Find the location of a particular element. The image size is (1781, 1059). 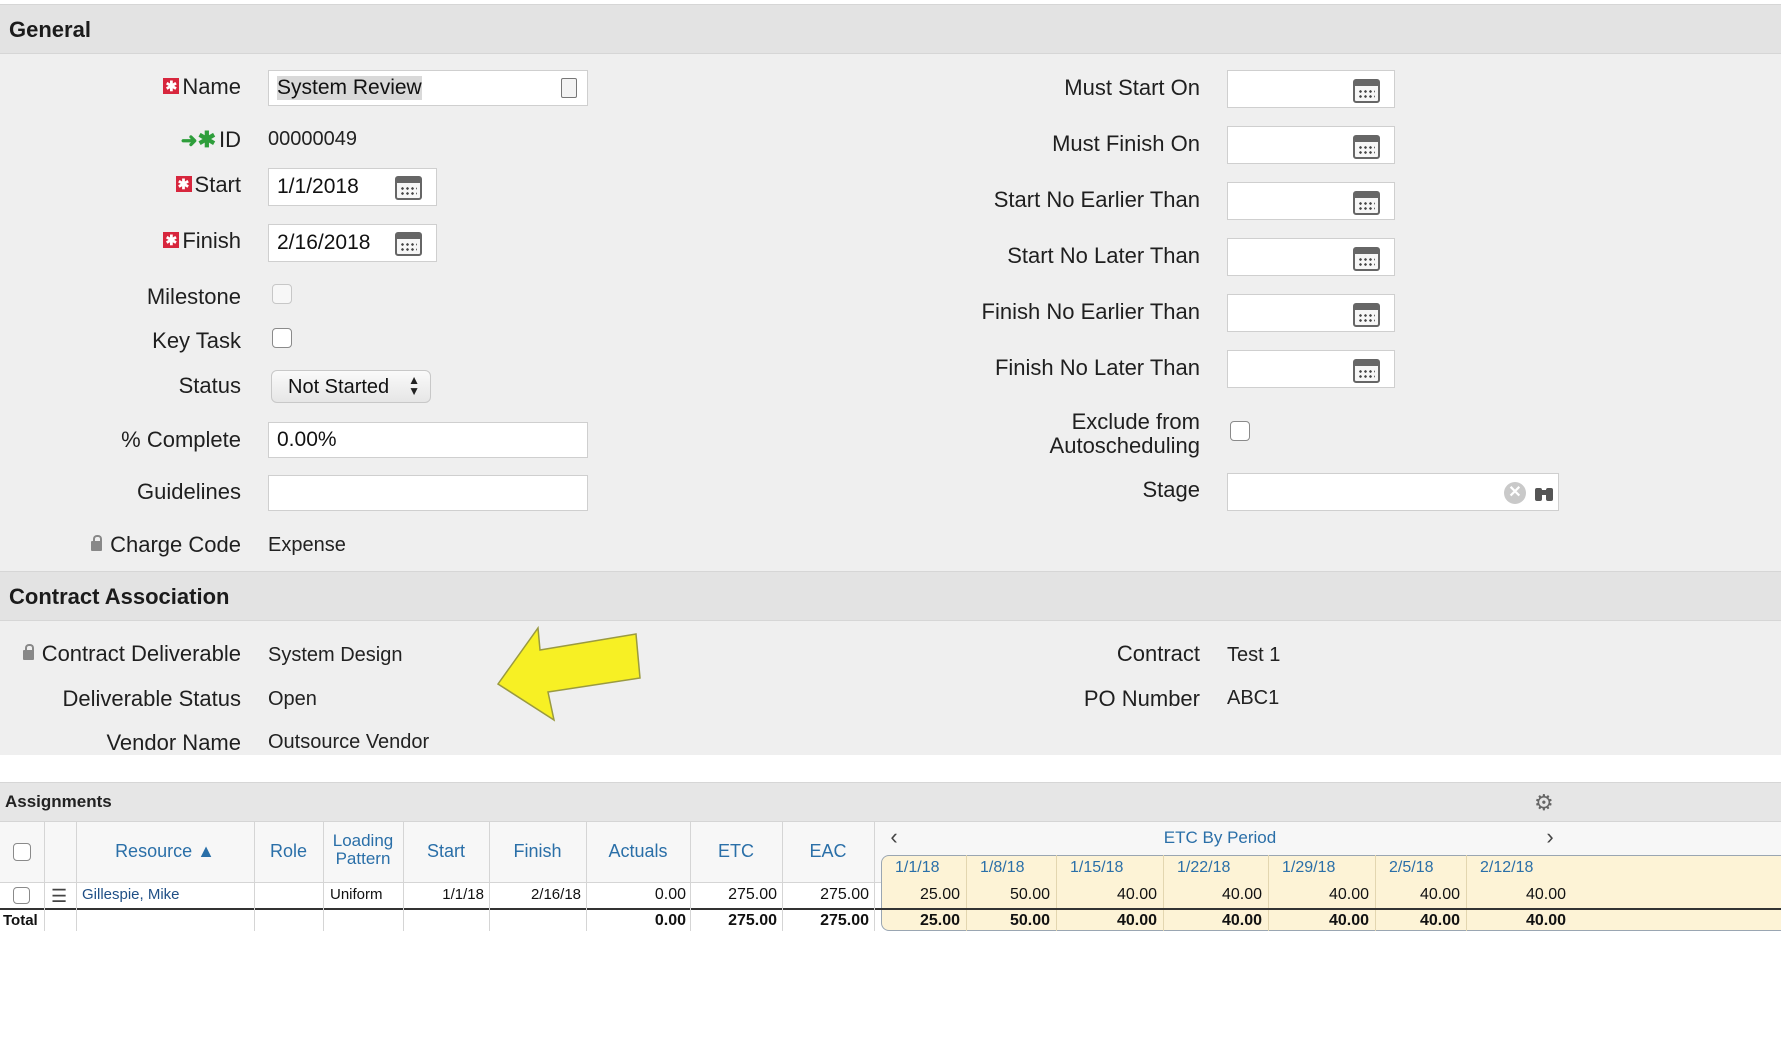

finish-label: ✱ Finish is located at coordinates (202, 241).